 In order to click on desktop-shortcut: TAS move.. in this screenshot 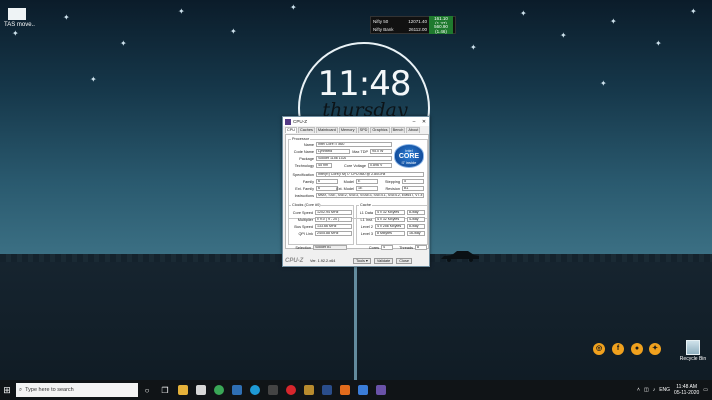, I will do `click(24, 18)`.